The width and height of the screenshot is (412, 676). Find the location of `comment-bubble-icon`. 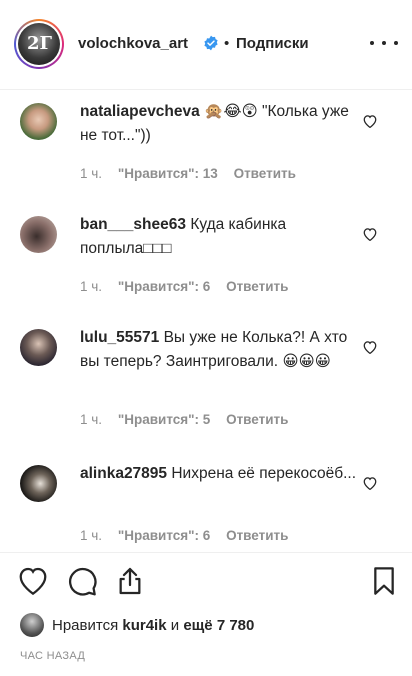

comment-bubble-icon is located at coordinates (82, 581).